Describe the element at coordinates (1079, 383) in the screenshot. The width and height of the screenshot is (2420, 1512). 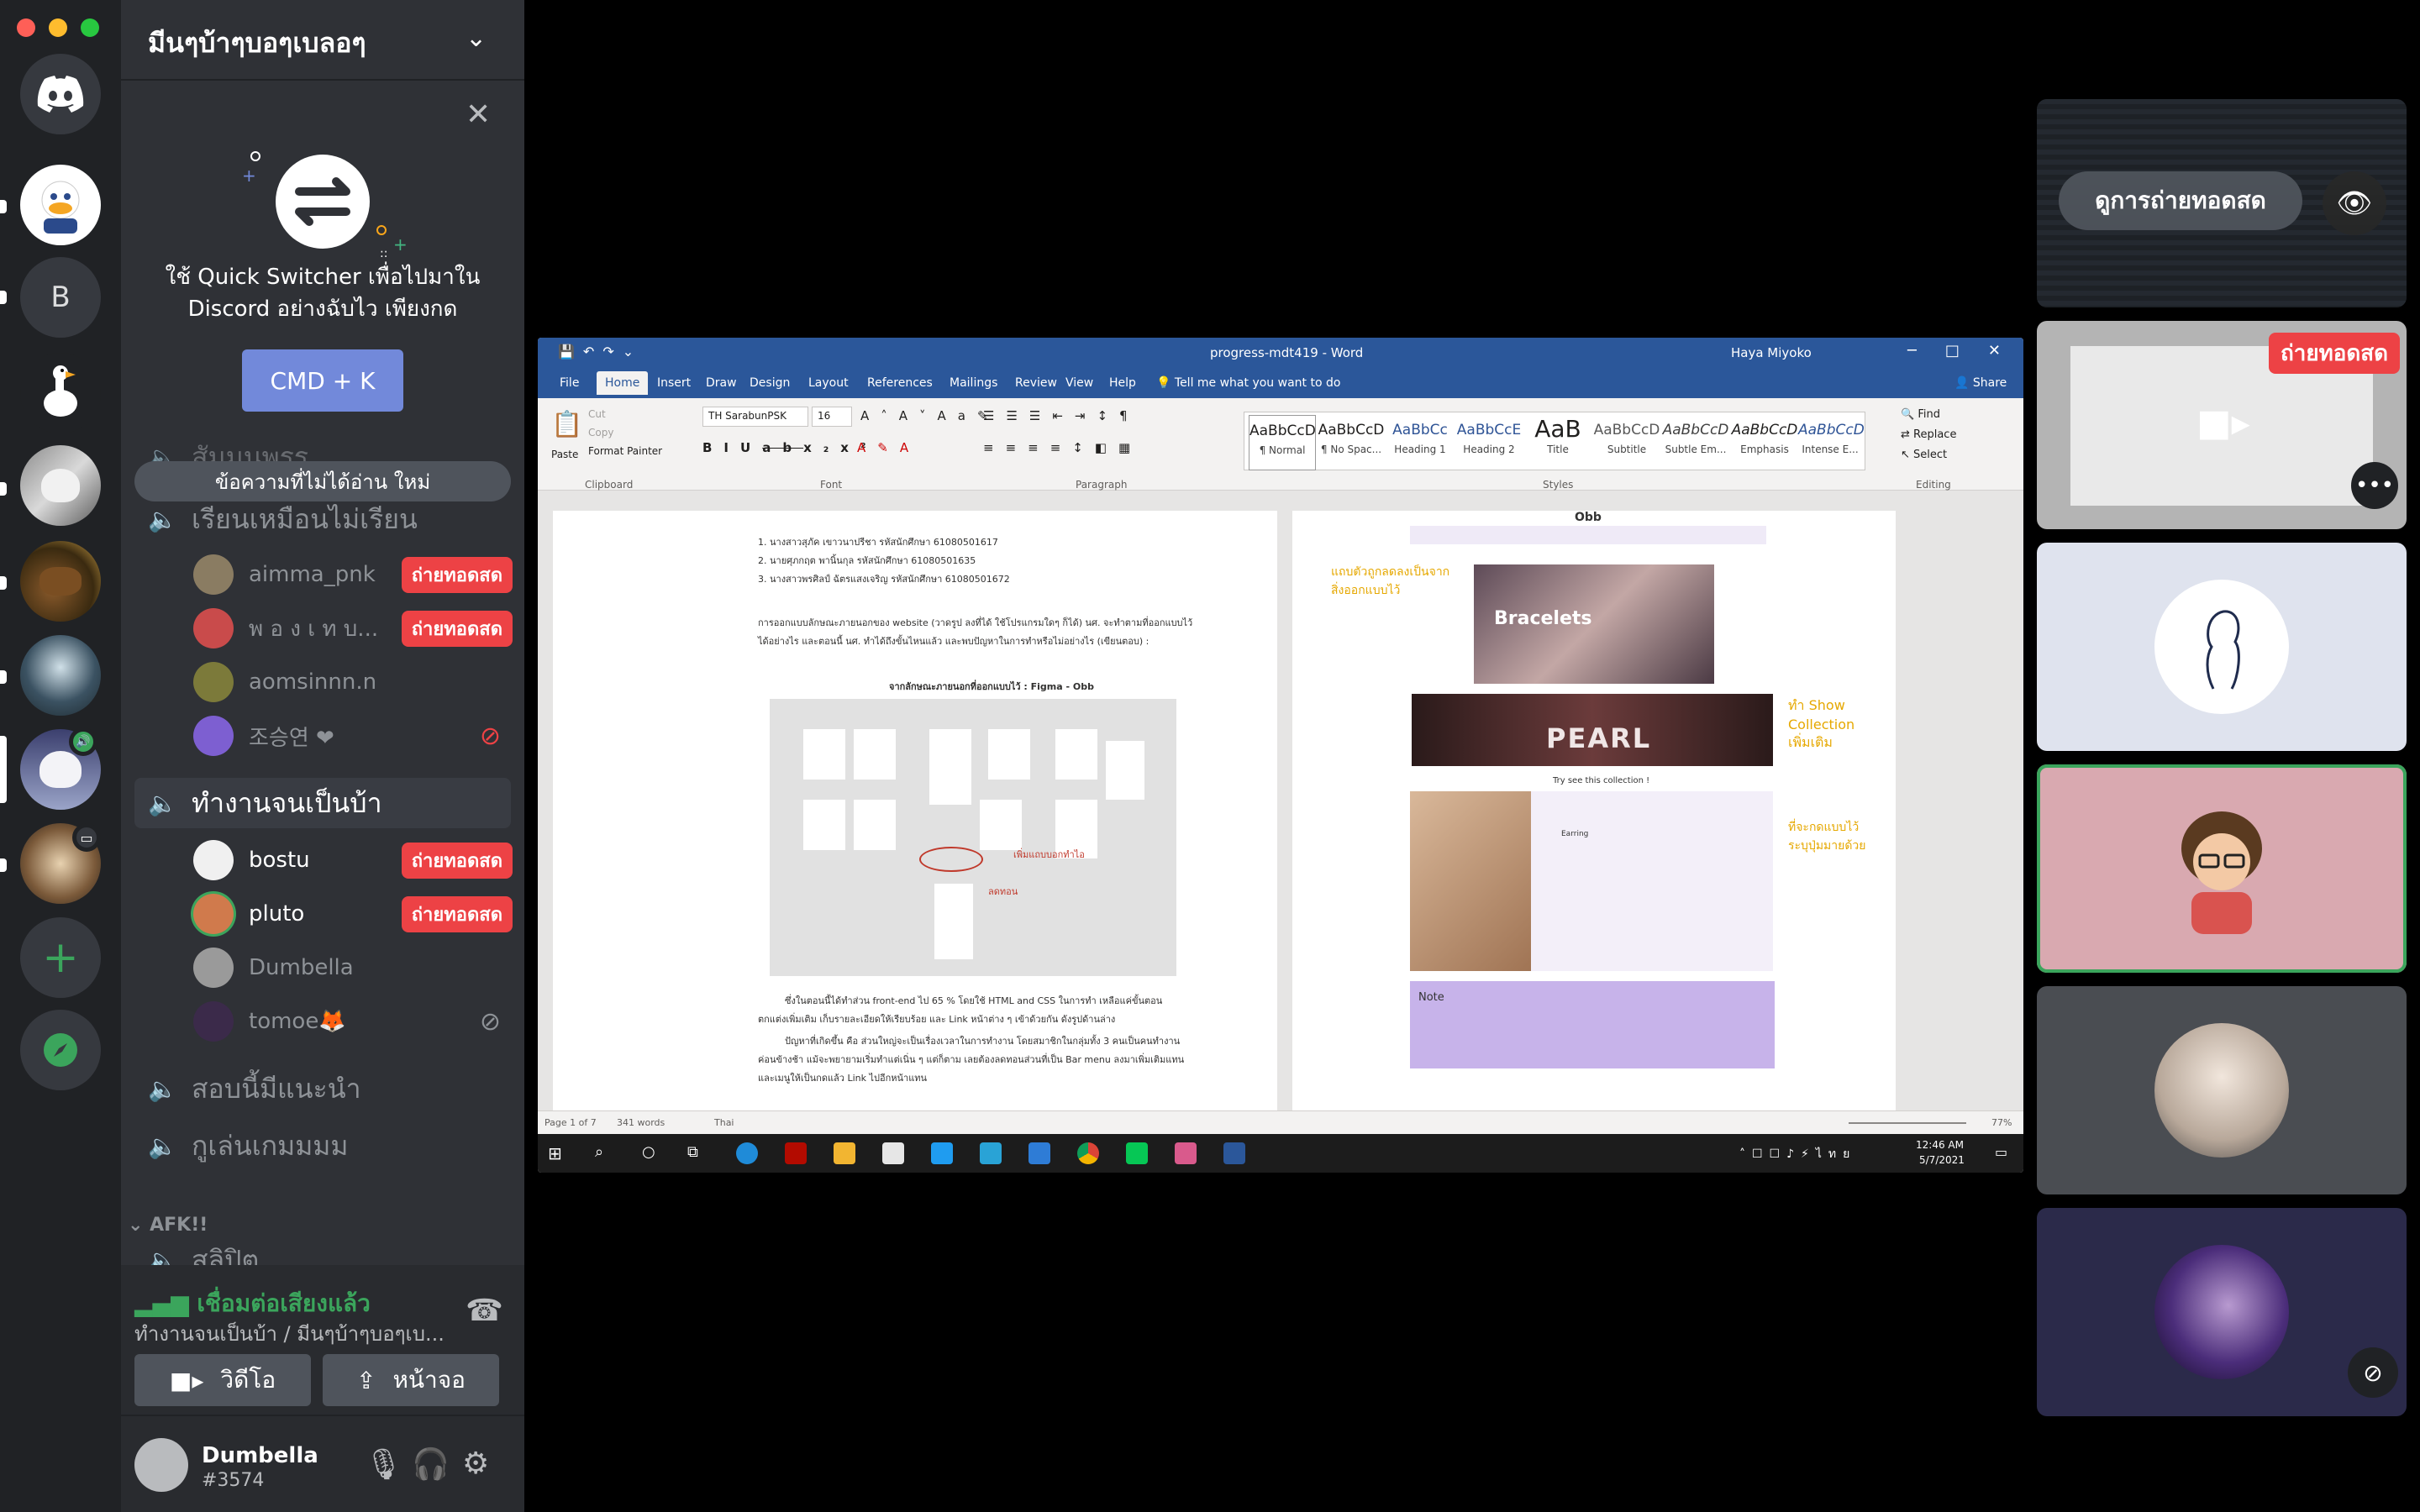
I see `tab-view: View` at that location.